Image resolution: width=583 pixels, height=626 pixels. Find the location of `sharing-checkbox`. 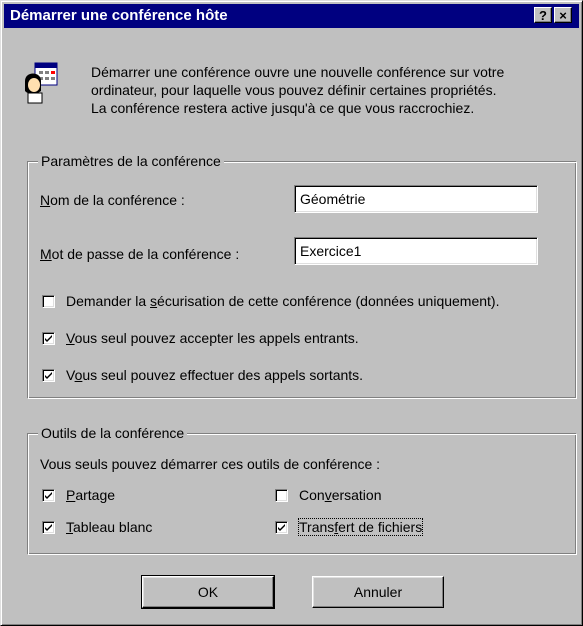

sharing-checkbox is located at coordinates (48, 495).